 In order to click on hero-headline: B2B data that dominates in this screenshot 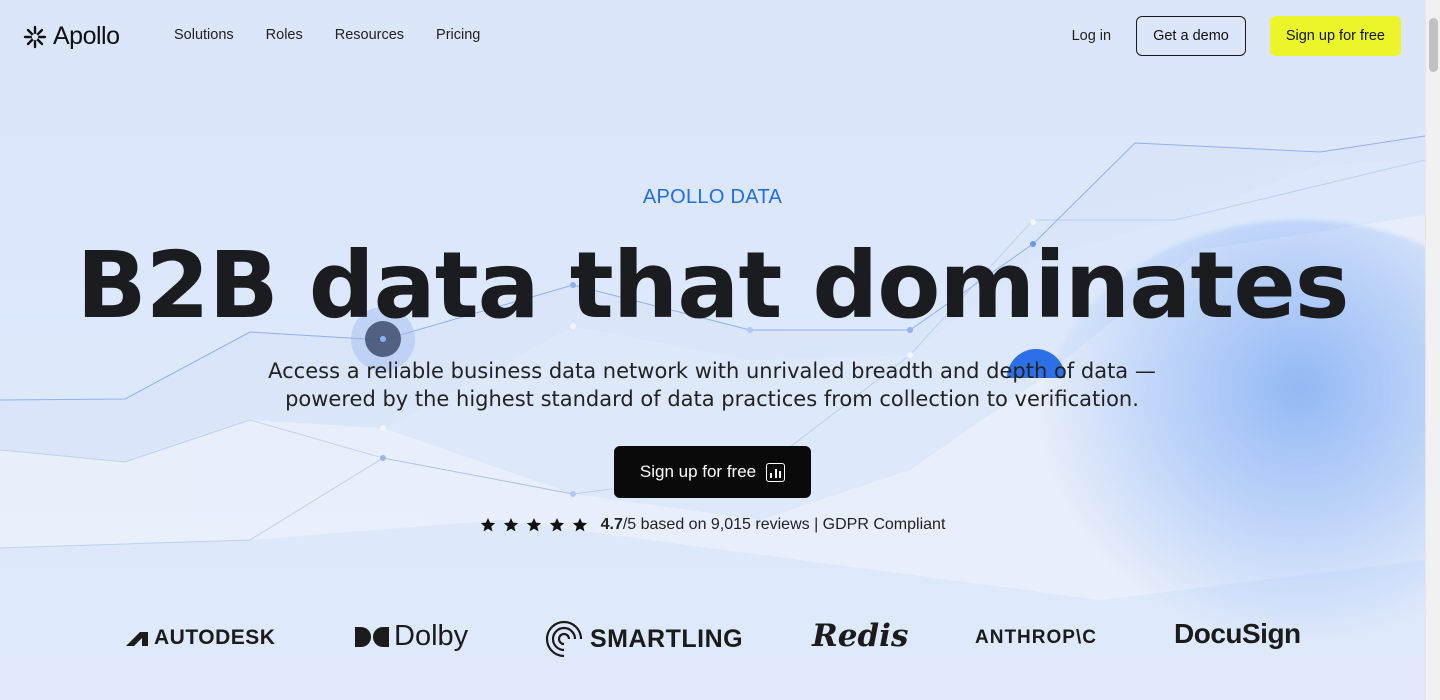, I will do `click(712, 285)`.